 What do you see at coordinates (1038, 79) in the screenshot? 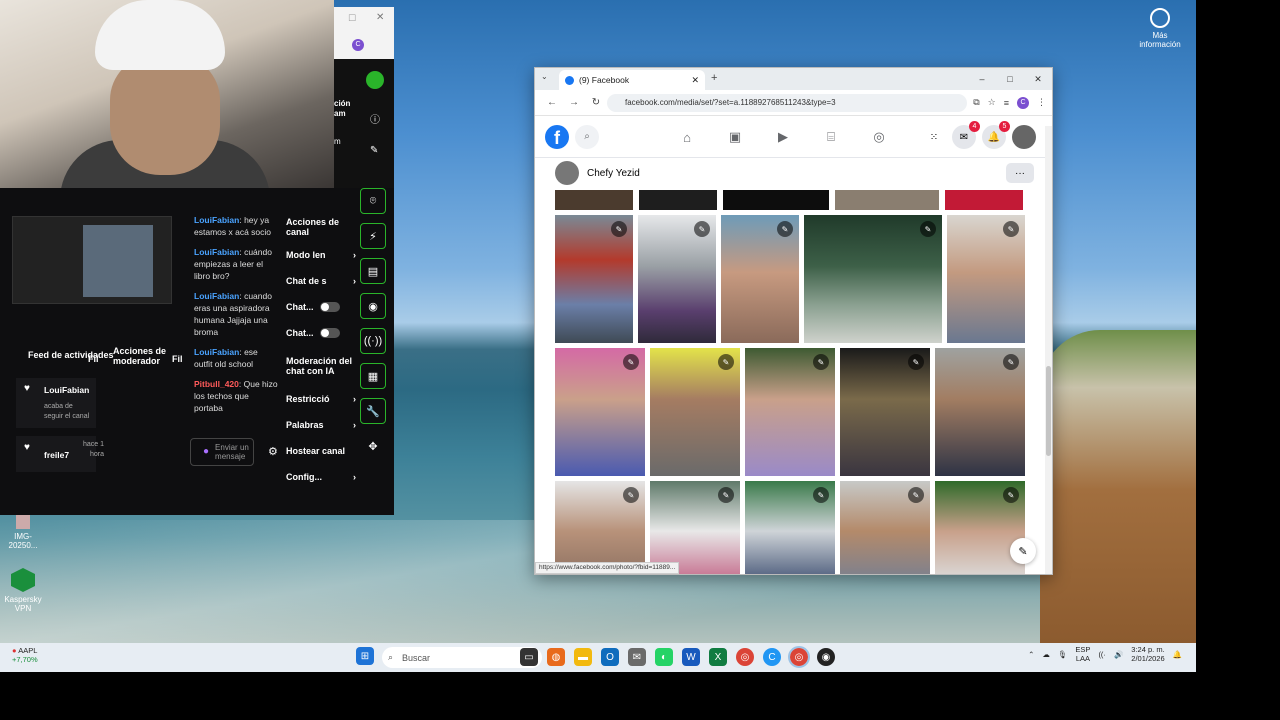
I see `close-button: ✕` at bounding box center [1038, 79].